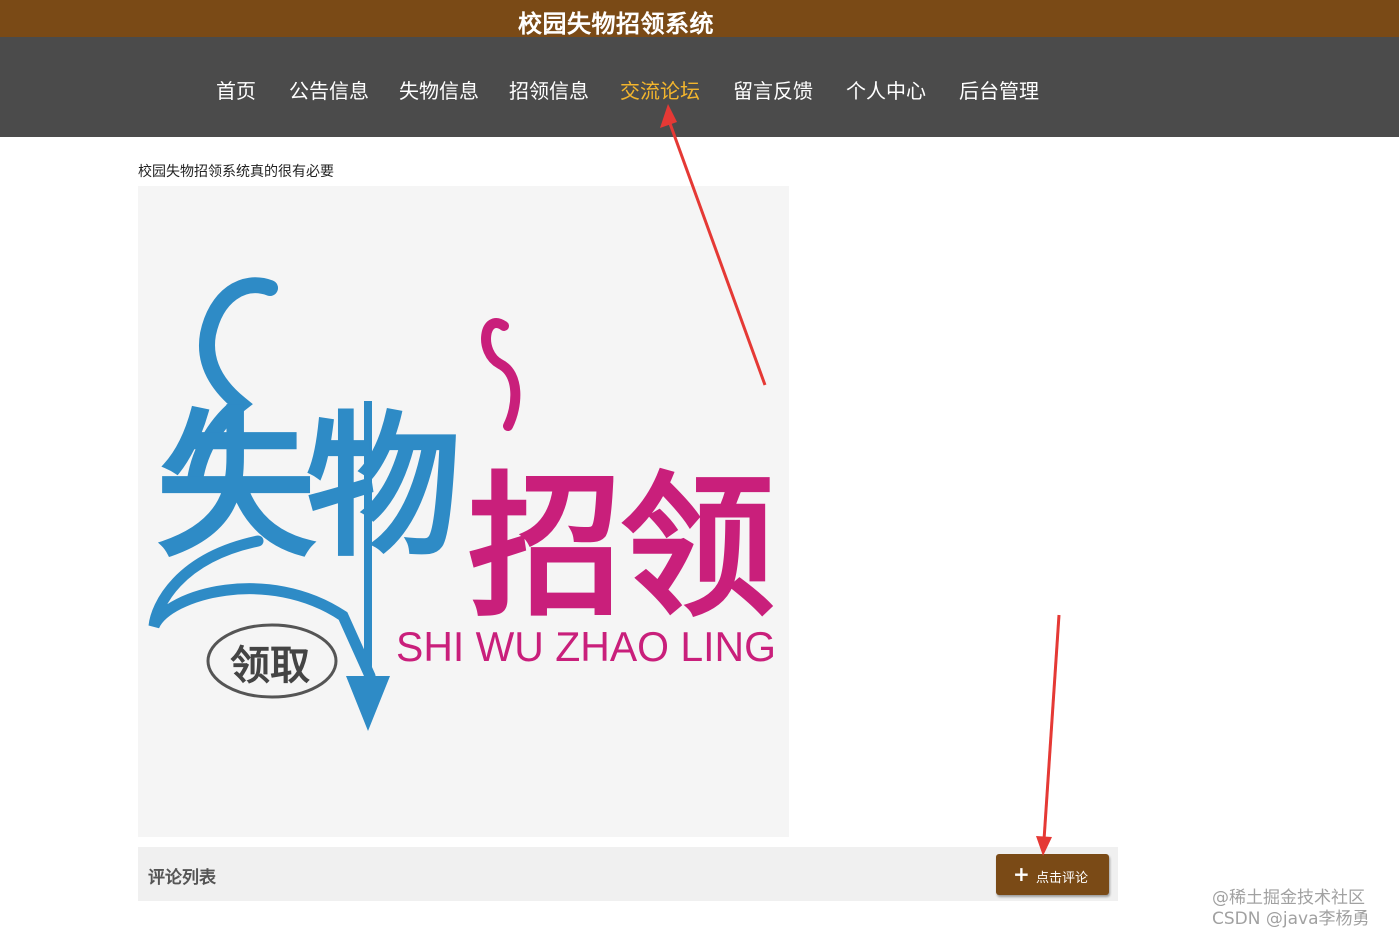 The image size is (1399, 934). I want to click on comment-list-header: 评论列表 + 点击评论, so click(628, 874).